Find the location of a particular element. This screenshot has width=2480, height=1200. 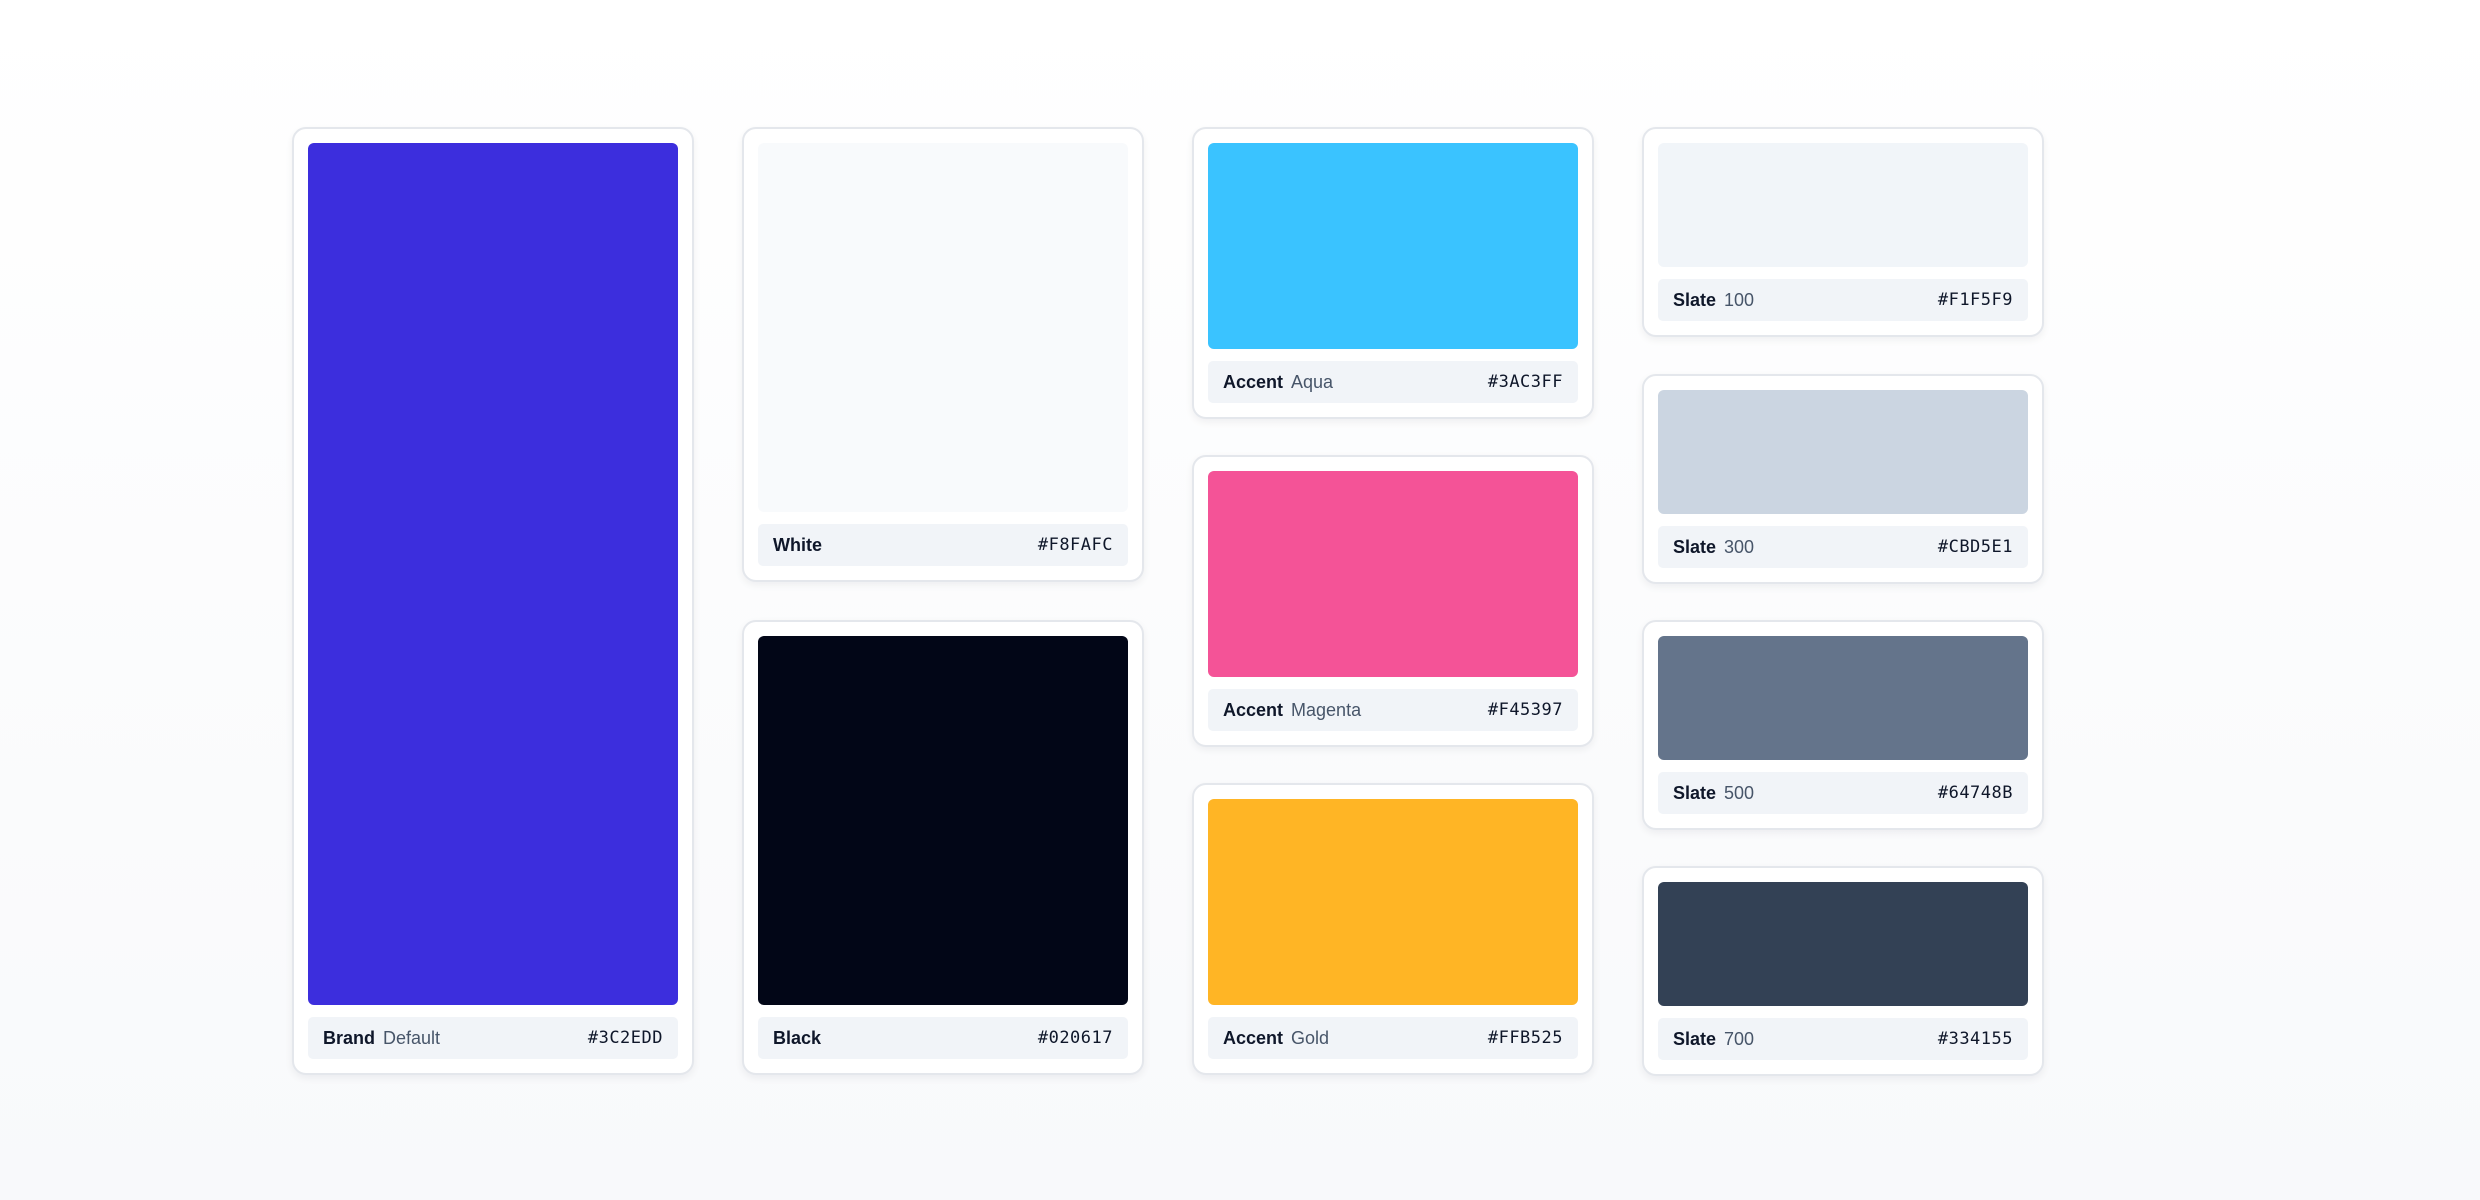

color-variant-name: 100 is located at coordinates (1739, 299).